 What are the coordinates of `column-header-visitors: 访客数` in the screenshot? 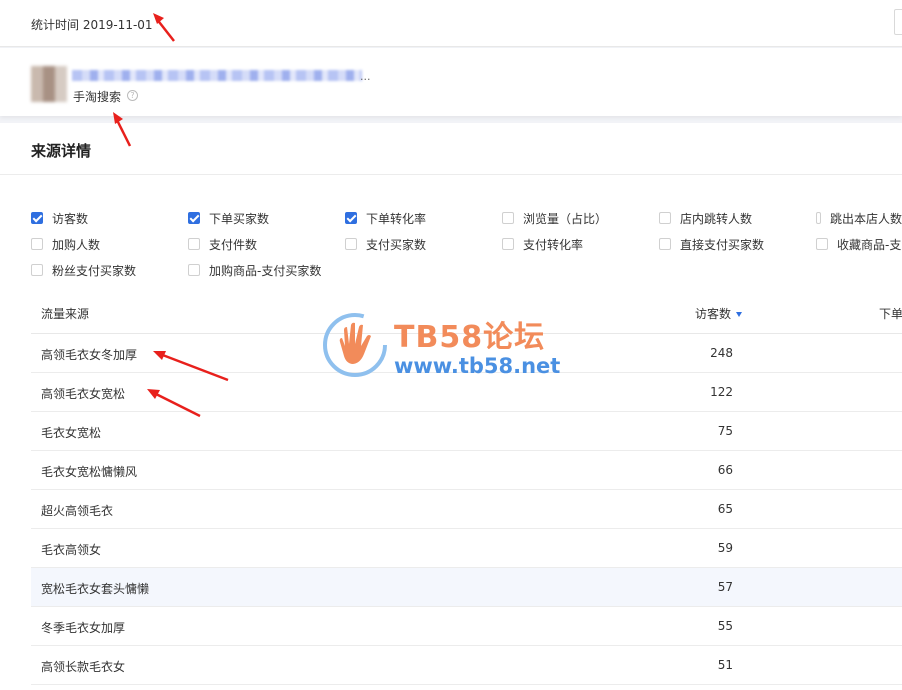 It's located at (719, 314).